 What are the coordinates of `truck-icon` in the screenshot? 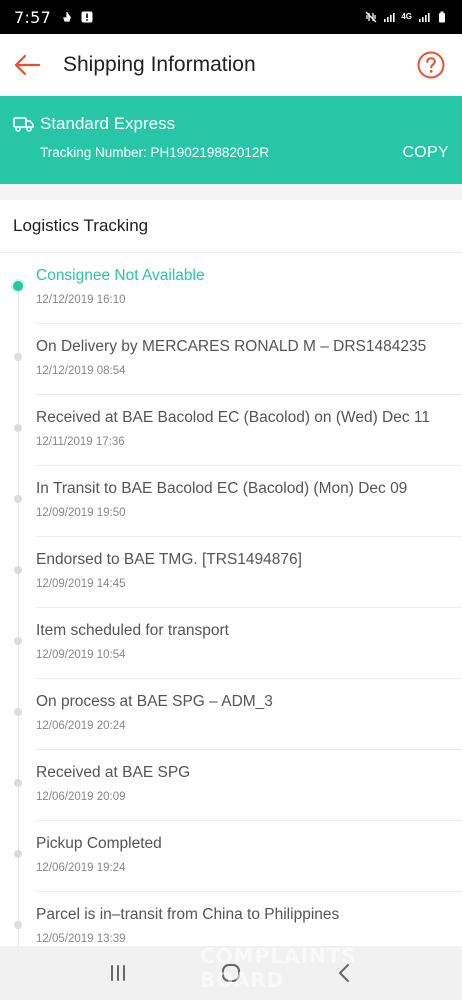 It's located at (23, 124).